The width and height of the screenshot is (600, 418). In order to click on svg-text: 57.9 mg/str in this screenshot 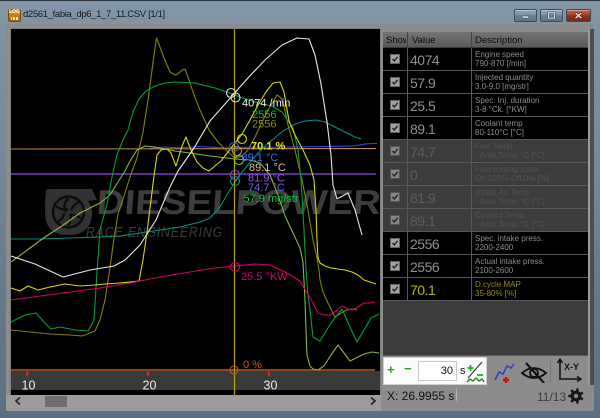, I will do `click(271, 199)`.